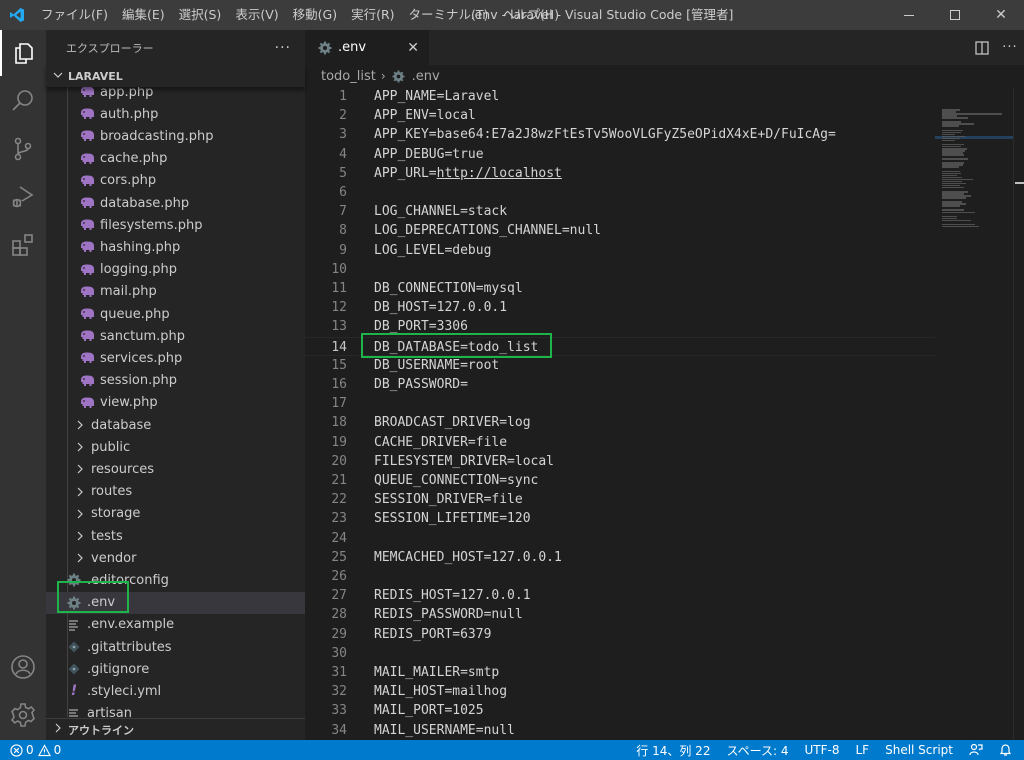 The image size is (1024, 760). Describe the element at coordinates (757, 750) in the screenshot. I see `indentation: スペース: 4` at that location.